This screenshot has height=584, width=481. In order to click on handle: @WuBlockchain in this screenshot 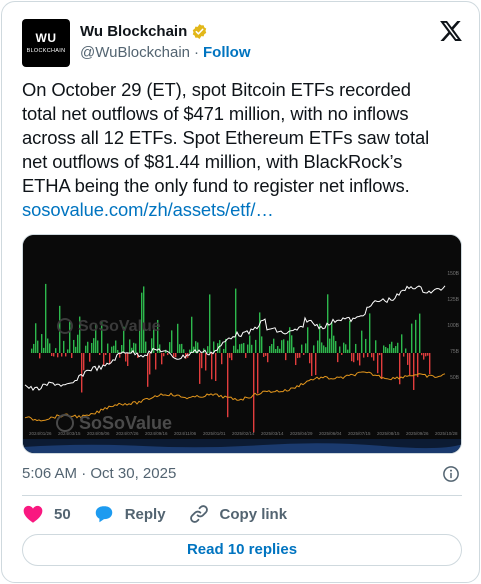, I will do `click(135, 52)`.